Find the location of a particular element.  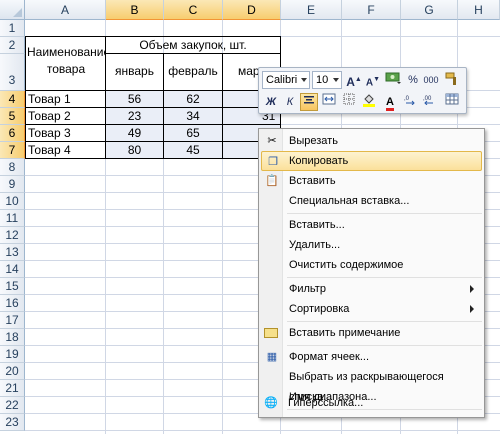

menu-item-filter: Фильтр is located at coordinates (371, 289).